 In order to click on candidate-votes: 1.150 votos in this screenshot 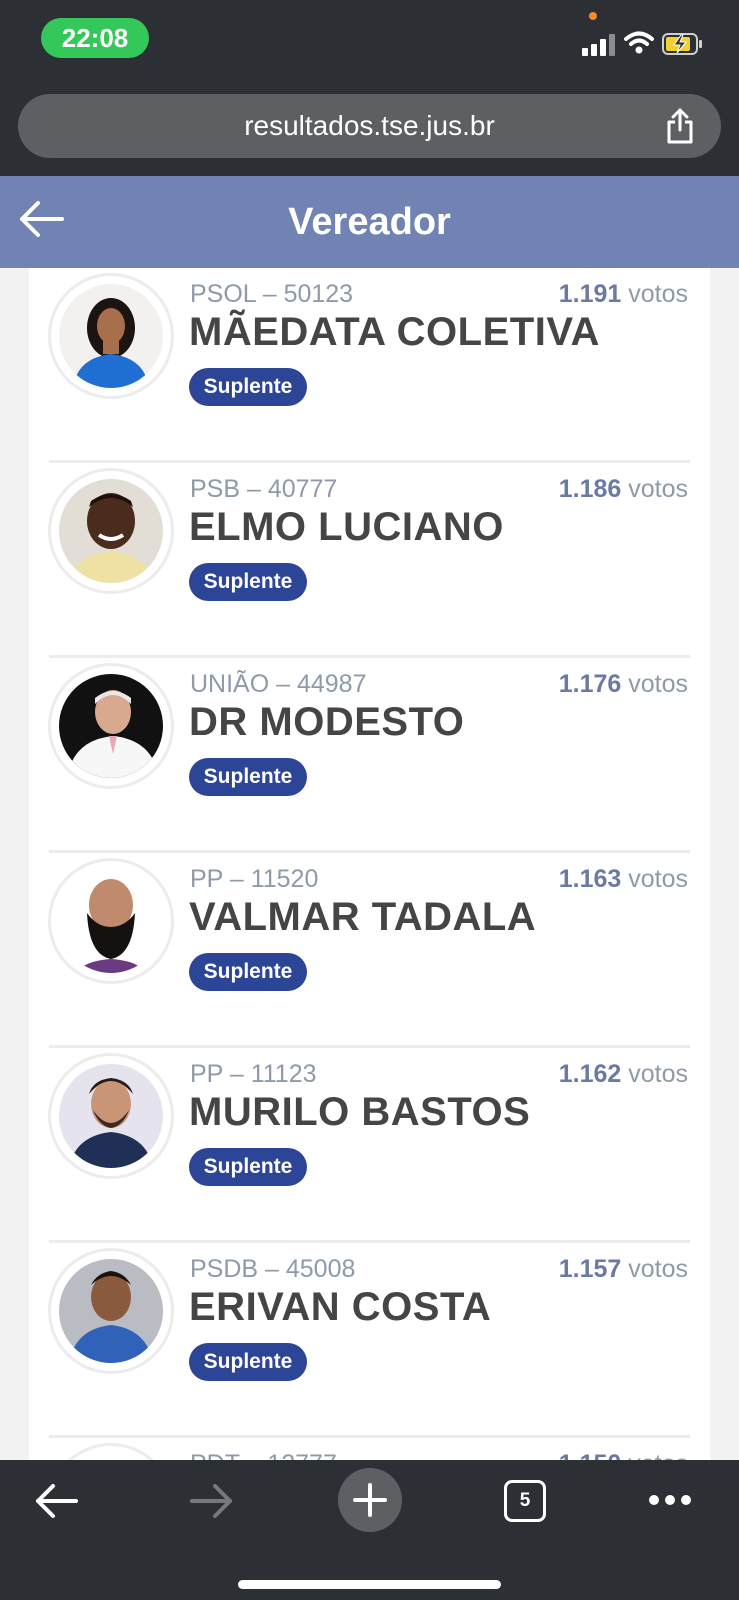, I will do `click(623, 1455)`.